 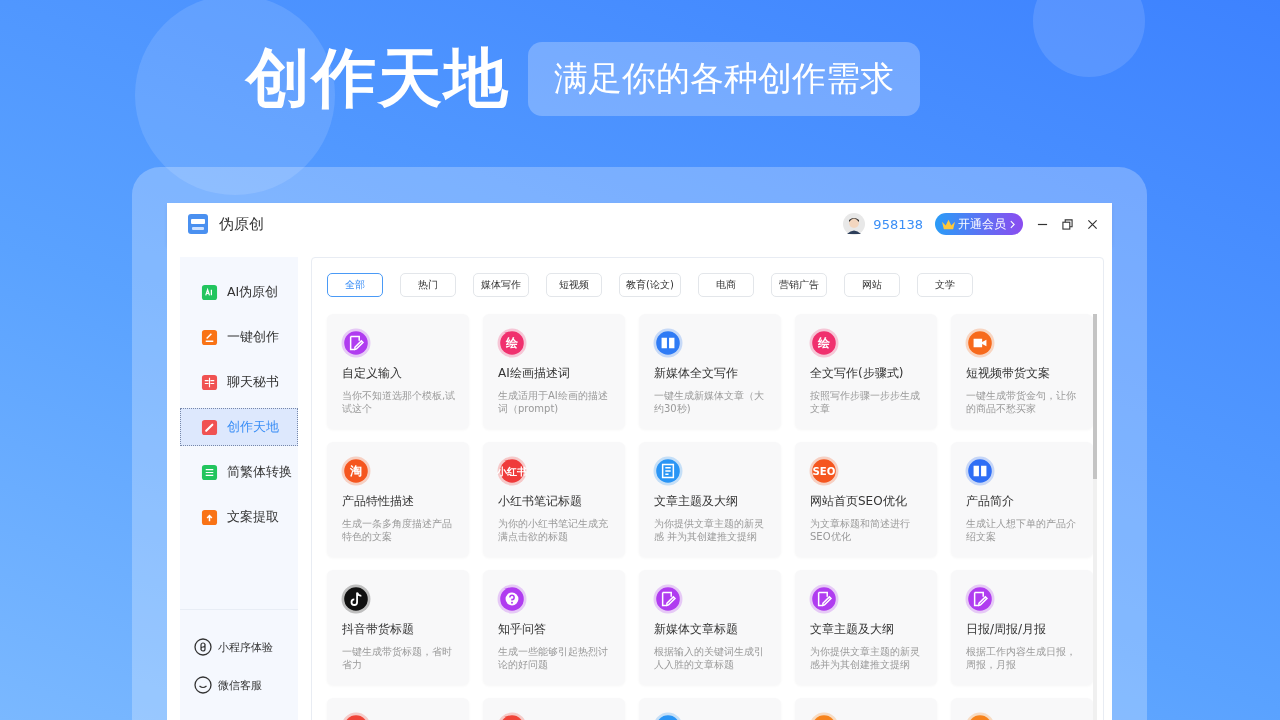 What do you see at coordinates (696, 629) in the screenshot?
I see `card-title: 新媒体文章标题` at bounding box center [696, 629].